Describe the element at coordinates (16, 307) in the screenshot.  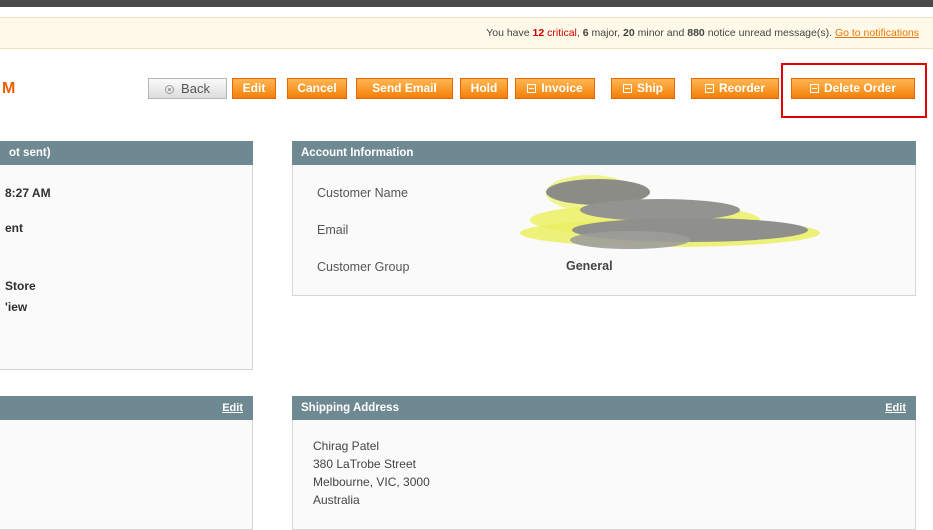
I see `order-store-view: 'iew` at that location.